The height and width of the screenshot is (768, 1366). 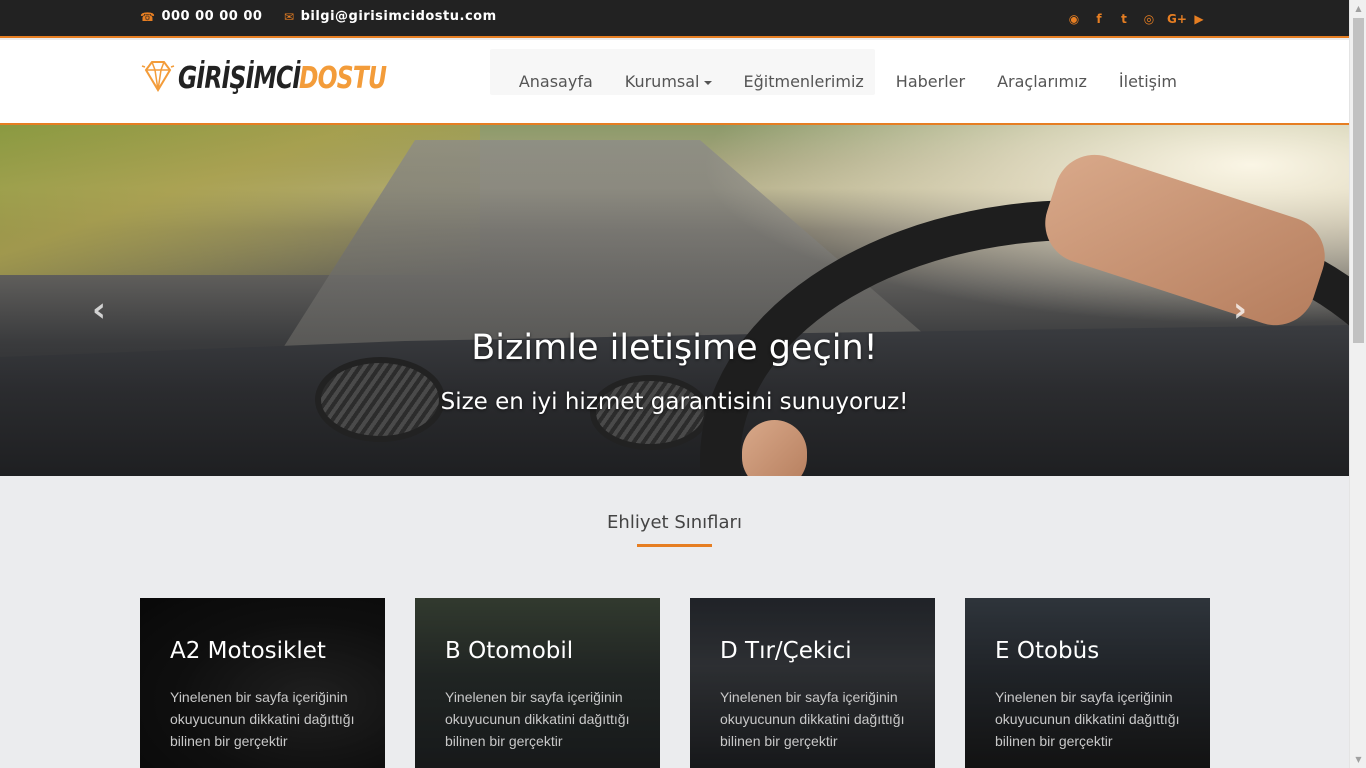 I want to click on diamond-icon, so click(x=158, y=76).